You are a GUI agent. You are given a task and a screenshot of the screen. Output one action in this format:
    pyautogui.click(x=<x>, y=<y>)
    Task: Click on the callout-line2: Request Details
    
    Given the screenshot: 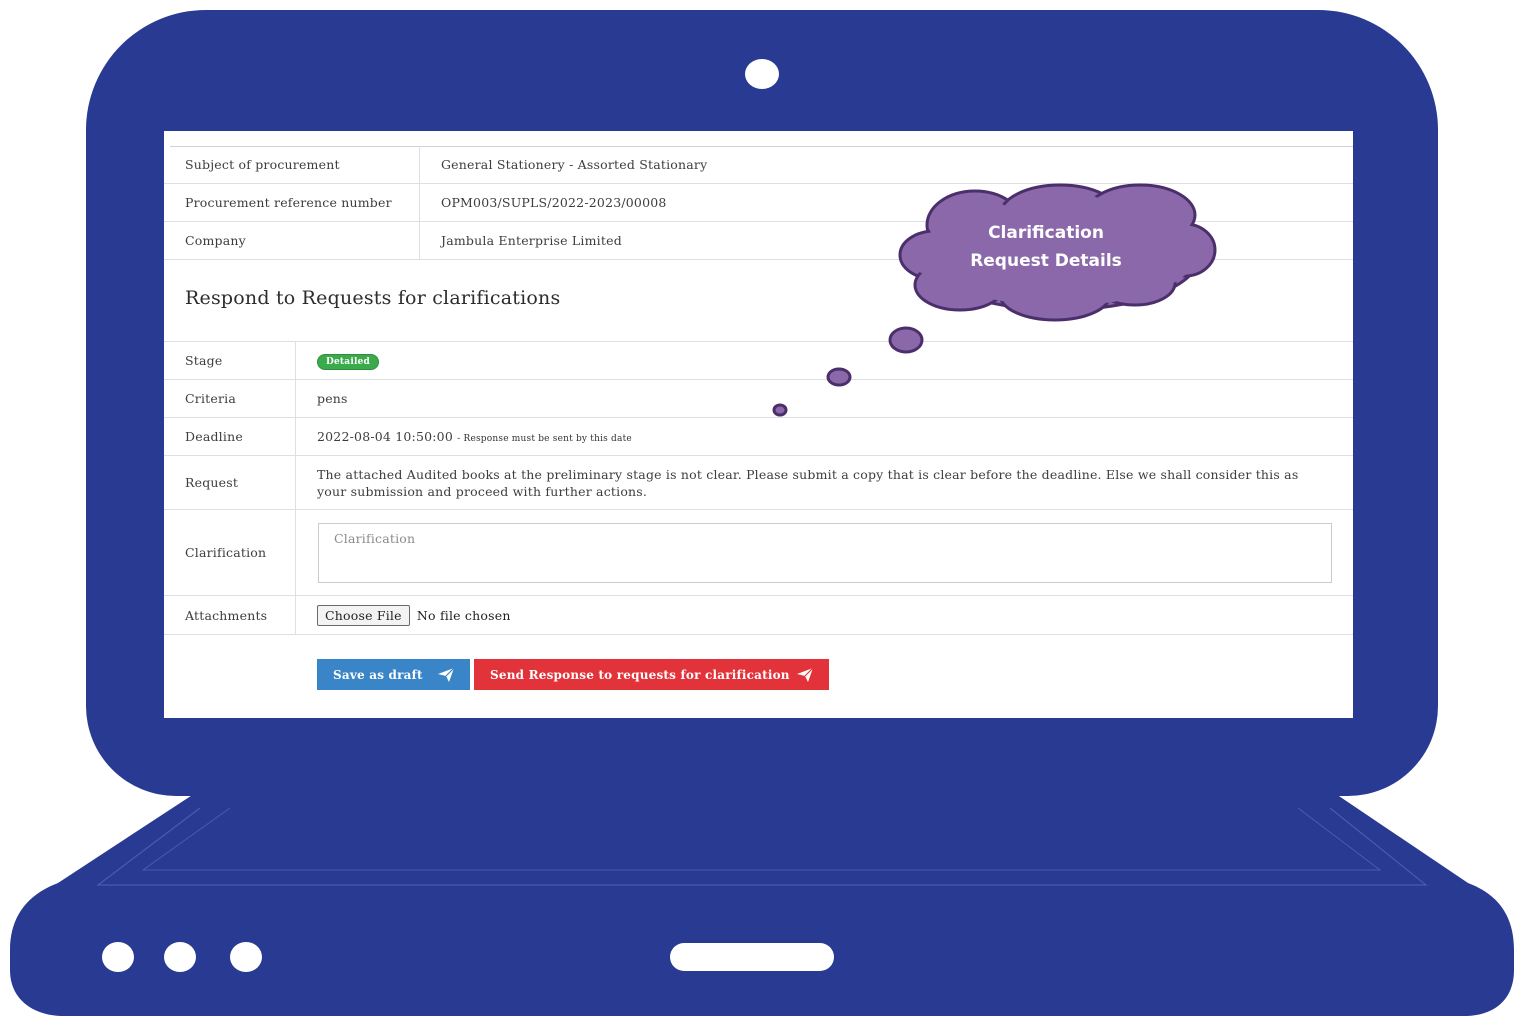 What is the action you would take?
    pyautogui.click(x=1046, y=261)
    